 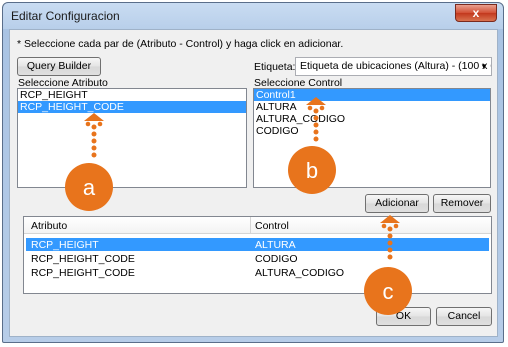 I want to click on add-button: Adicionar, so click(x=397, y=203).